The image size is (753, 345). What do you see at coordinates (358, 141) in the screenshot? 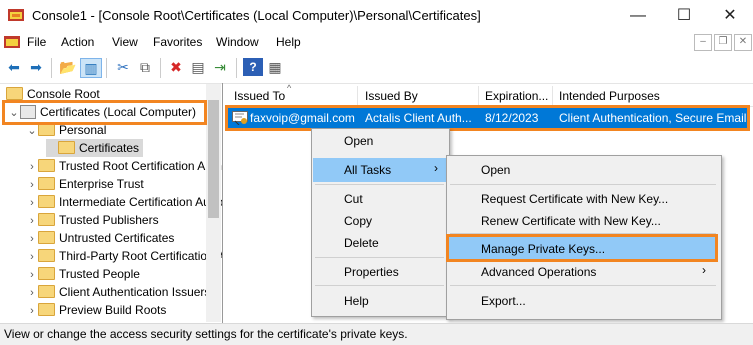
I see `context-open: Open` at bounding box center [358, 141].